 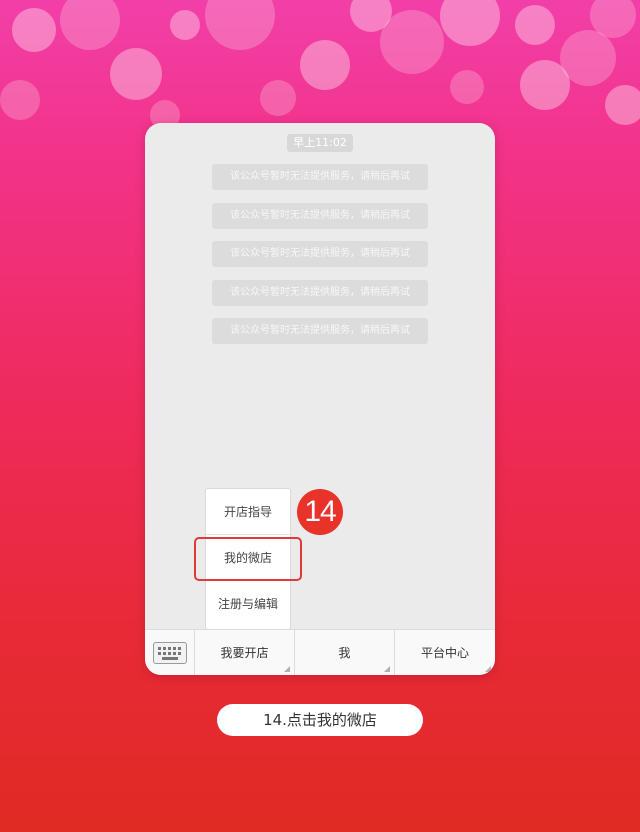 I want to click on keyboard-icon, so click(x=170, y=653).